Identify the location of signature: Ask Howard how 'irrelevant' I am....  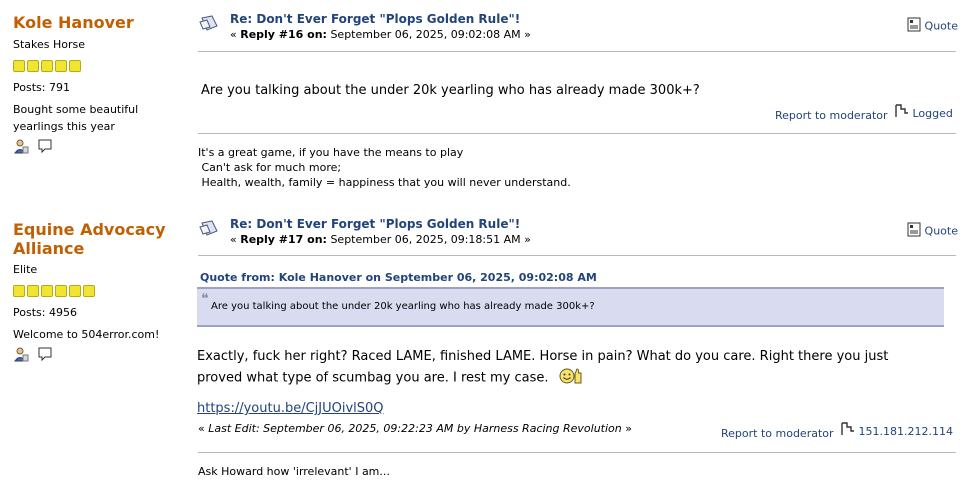
(294, 471).